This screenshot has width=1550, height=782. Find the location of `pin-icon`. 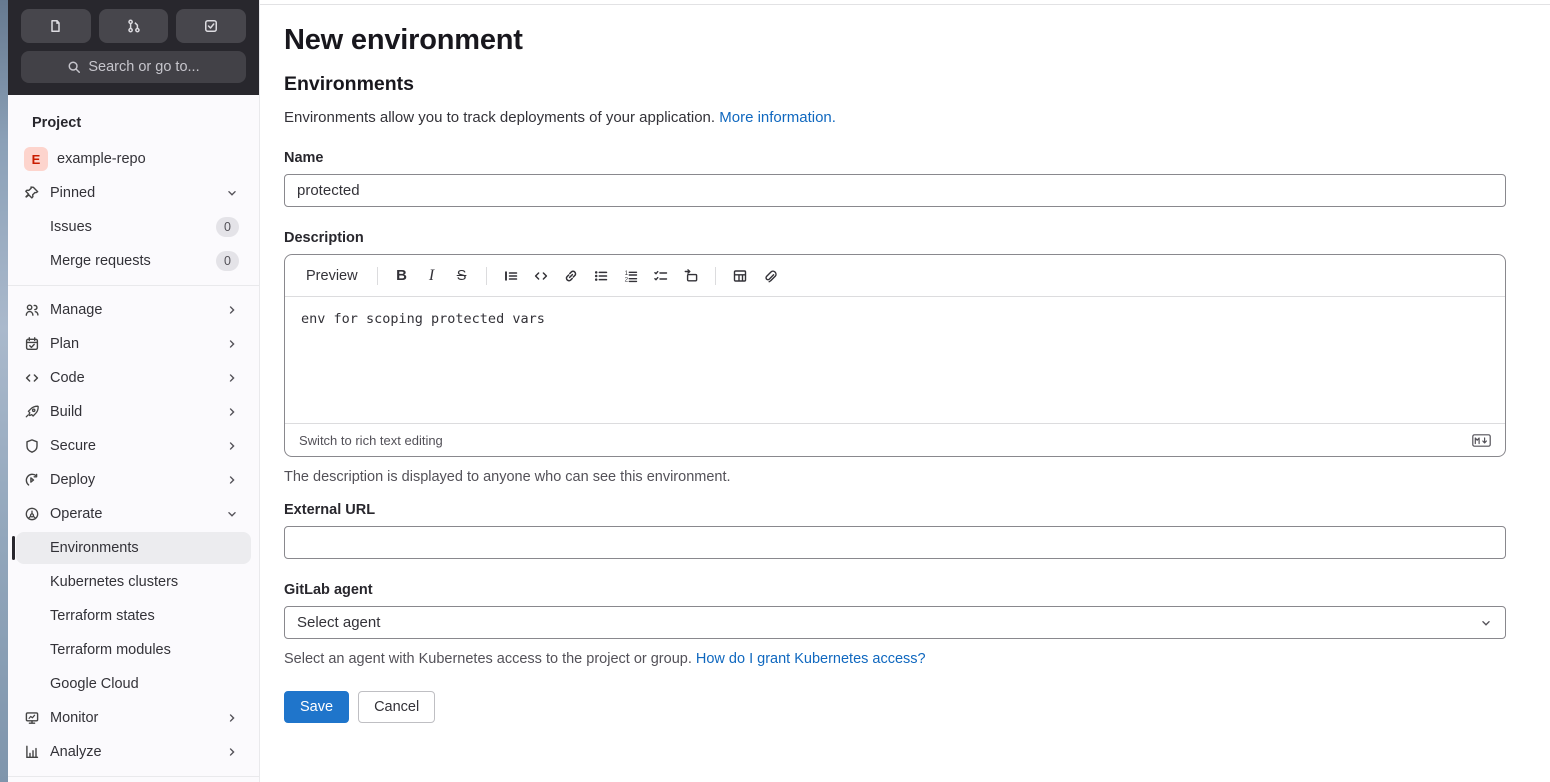

pin-icon is located at coordinates (32, 193).